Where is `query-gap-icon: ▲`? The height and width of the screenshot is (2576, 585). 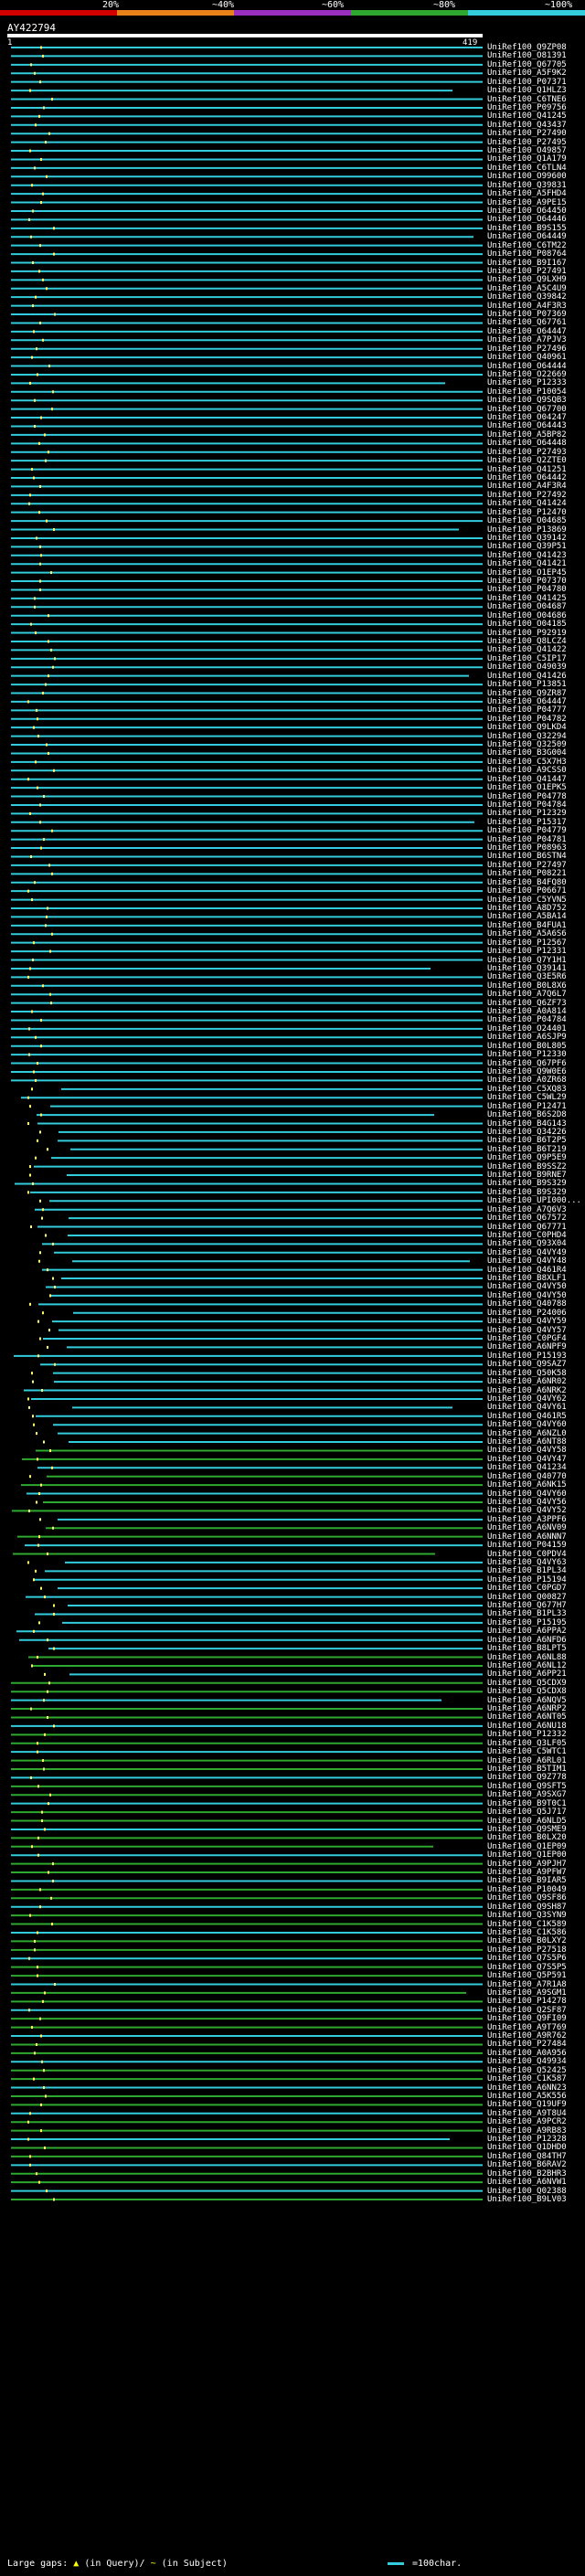
query-gap-icon: ▲ is located at coordinates (77, 2564).